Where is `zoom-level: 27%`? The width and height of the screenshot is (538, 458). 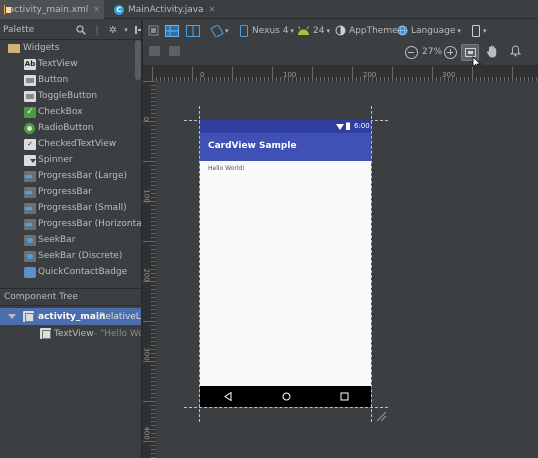
zoom-level: 27% is located at coordinates (432, 52).